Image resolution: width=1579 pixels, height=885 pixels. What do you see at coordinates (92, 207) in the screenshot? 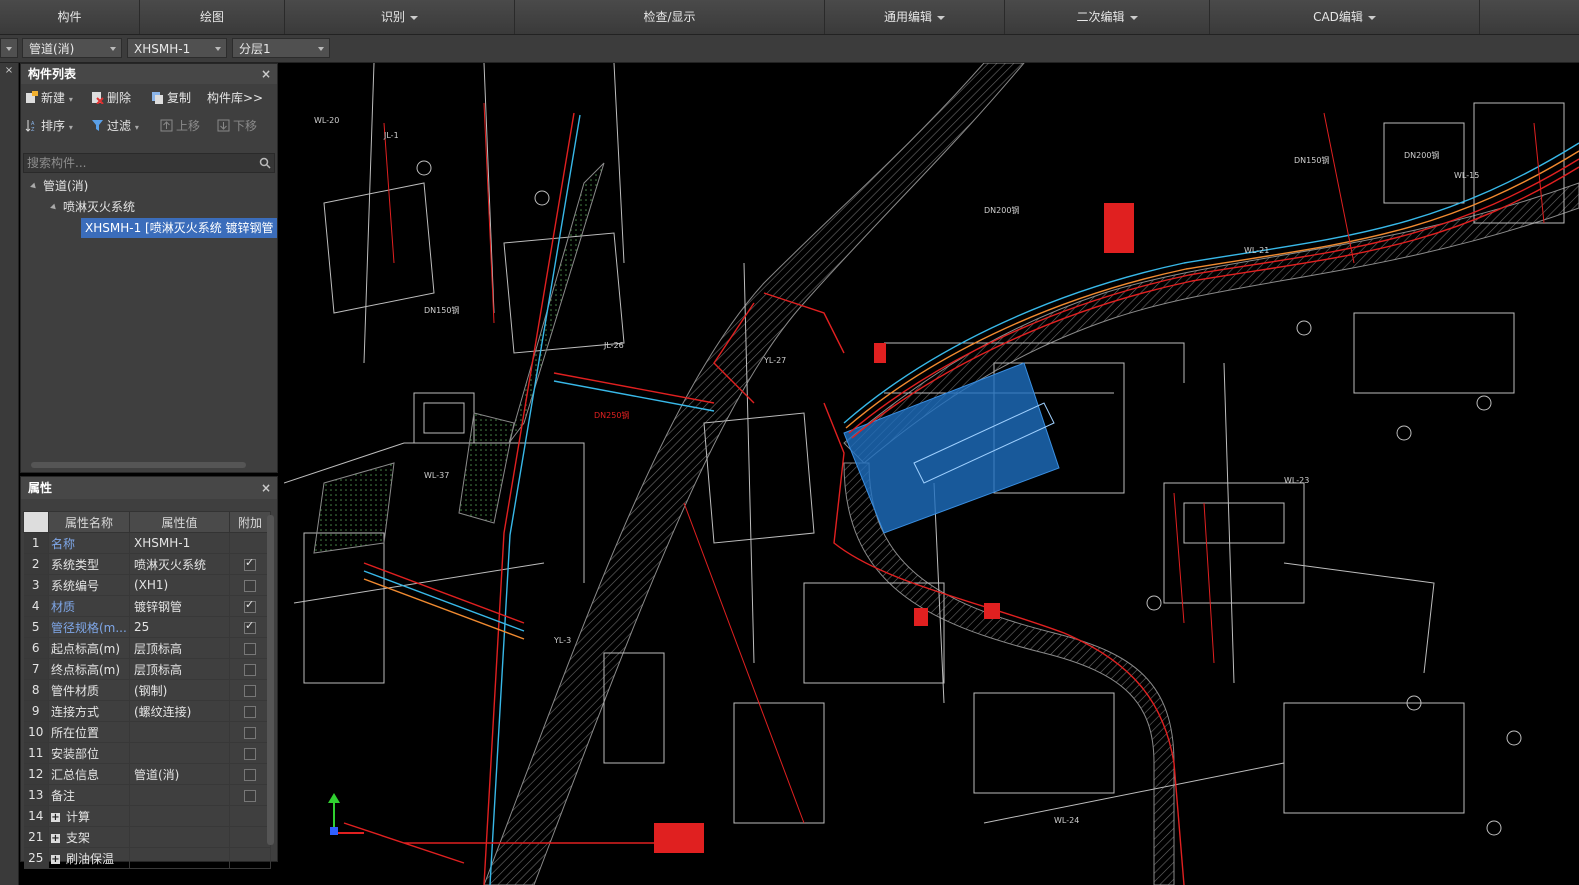
I see `tree-node-system: 喷淋灭火系统` at bounding box center [92, 207].